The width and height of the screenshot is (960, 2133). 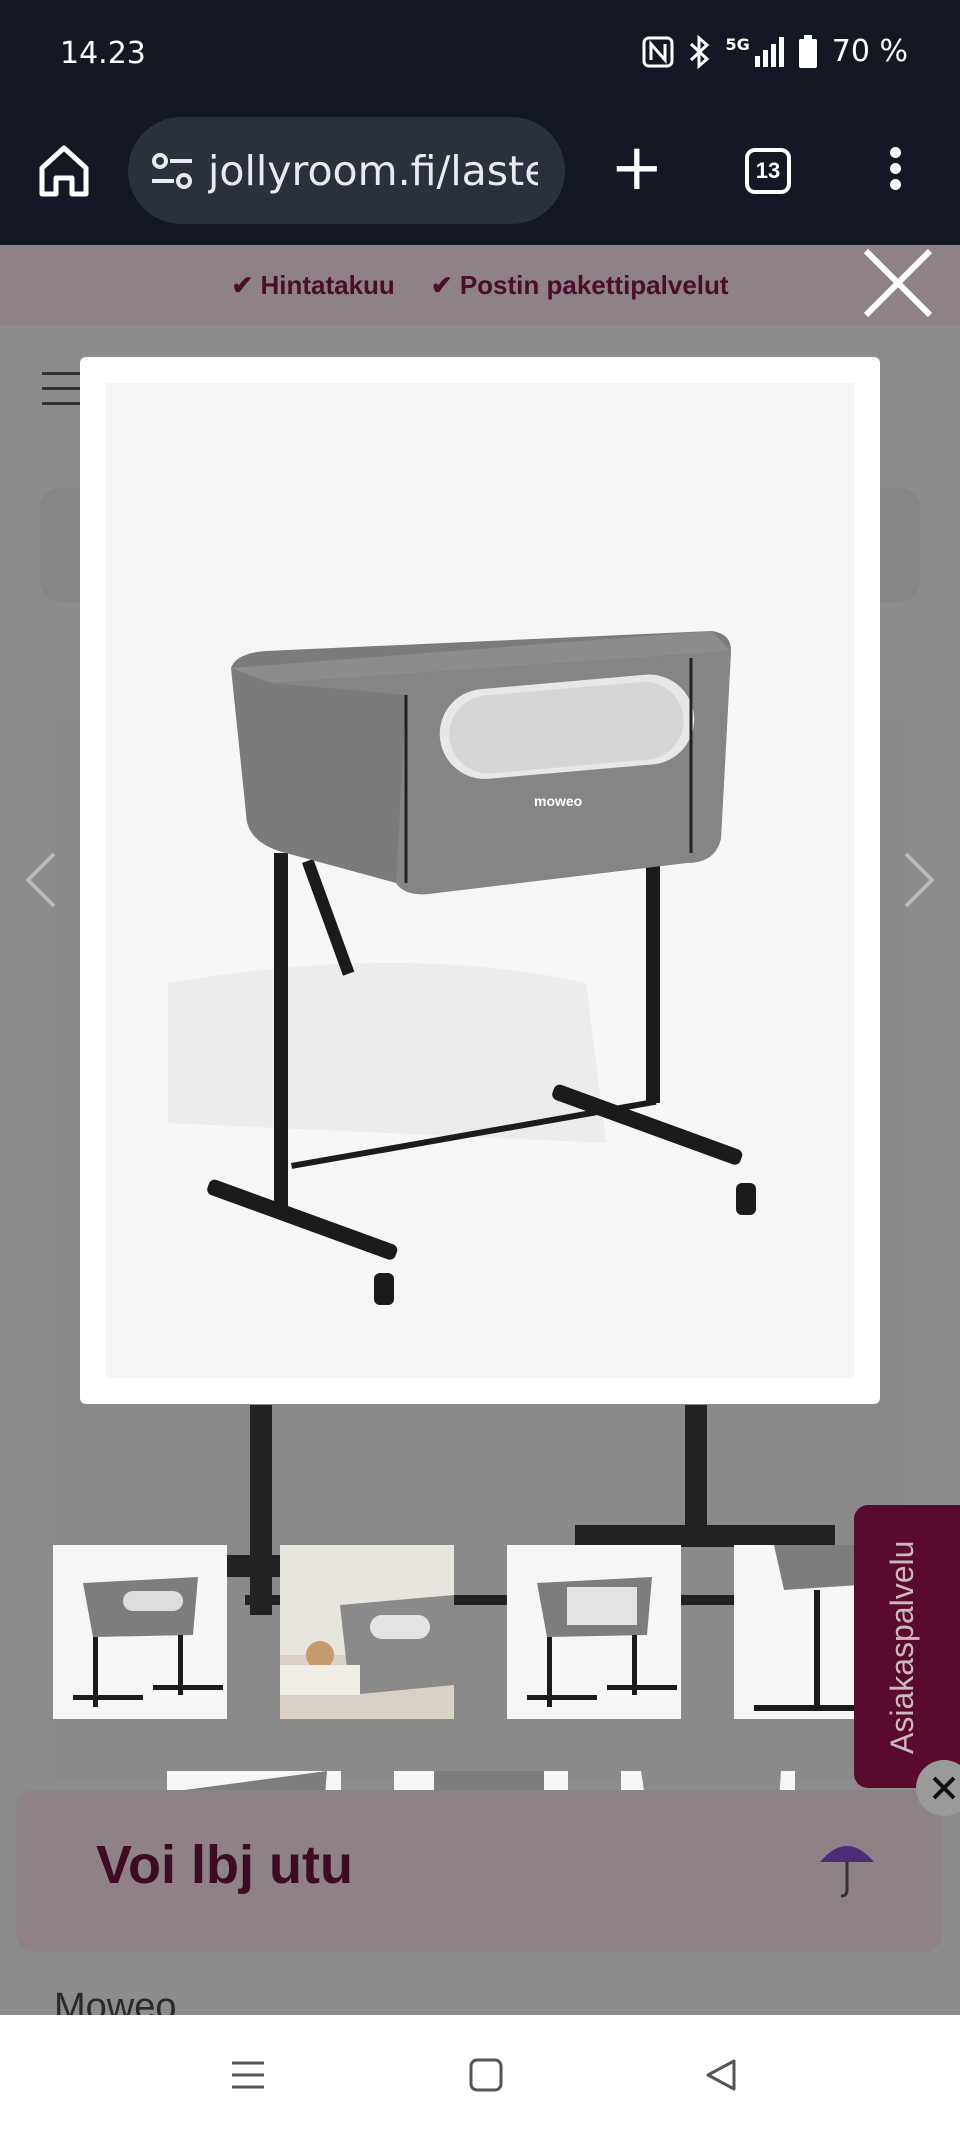 What do you see at coordinates (898, 283) in the screenshot?
I see `close-lightbox-icon` at bounding box center [898, 283].